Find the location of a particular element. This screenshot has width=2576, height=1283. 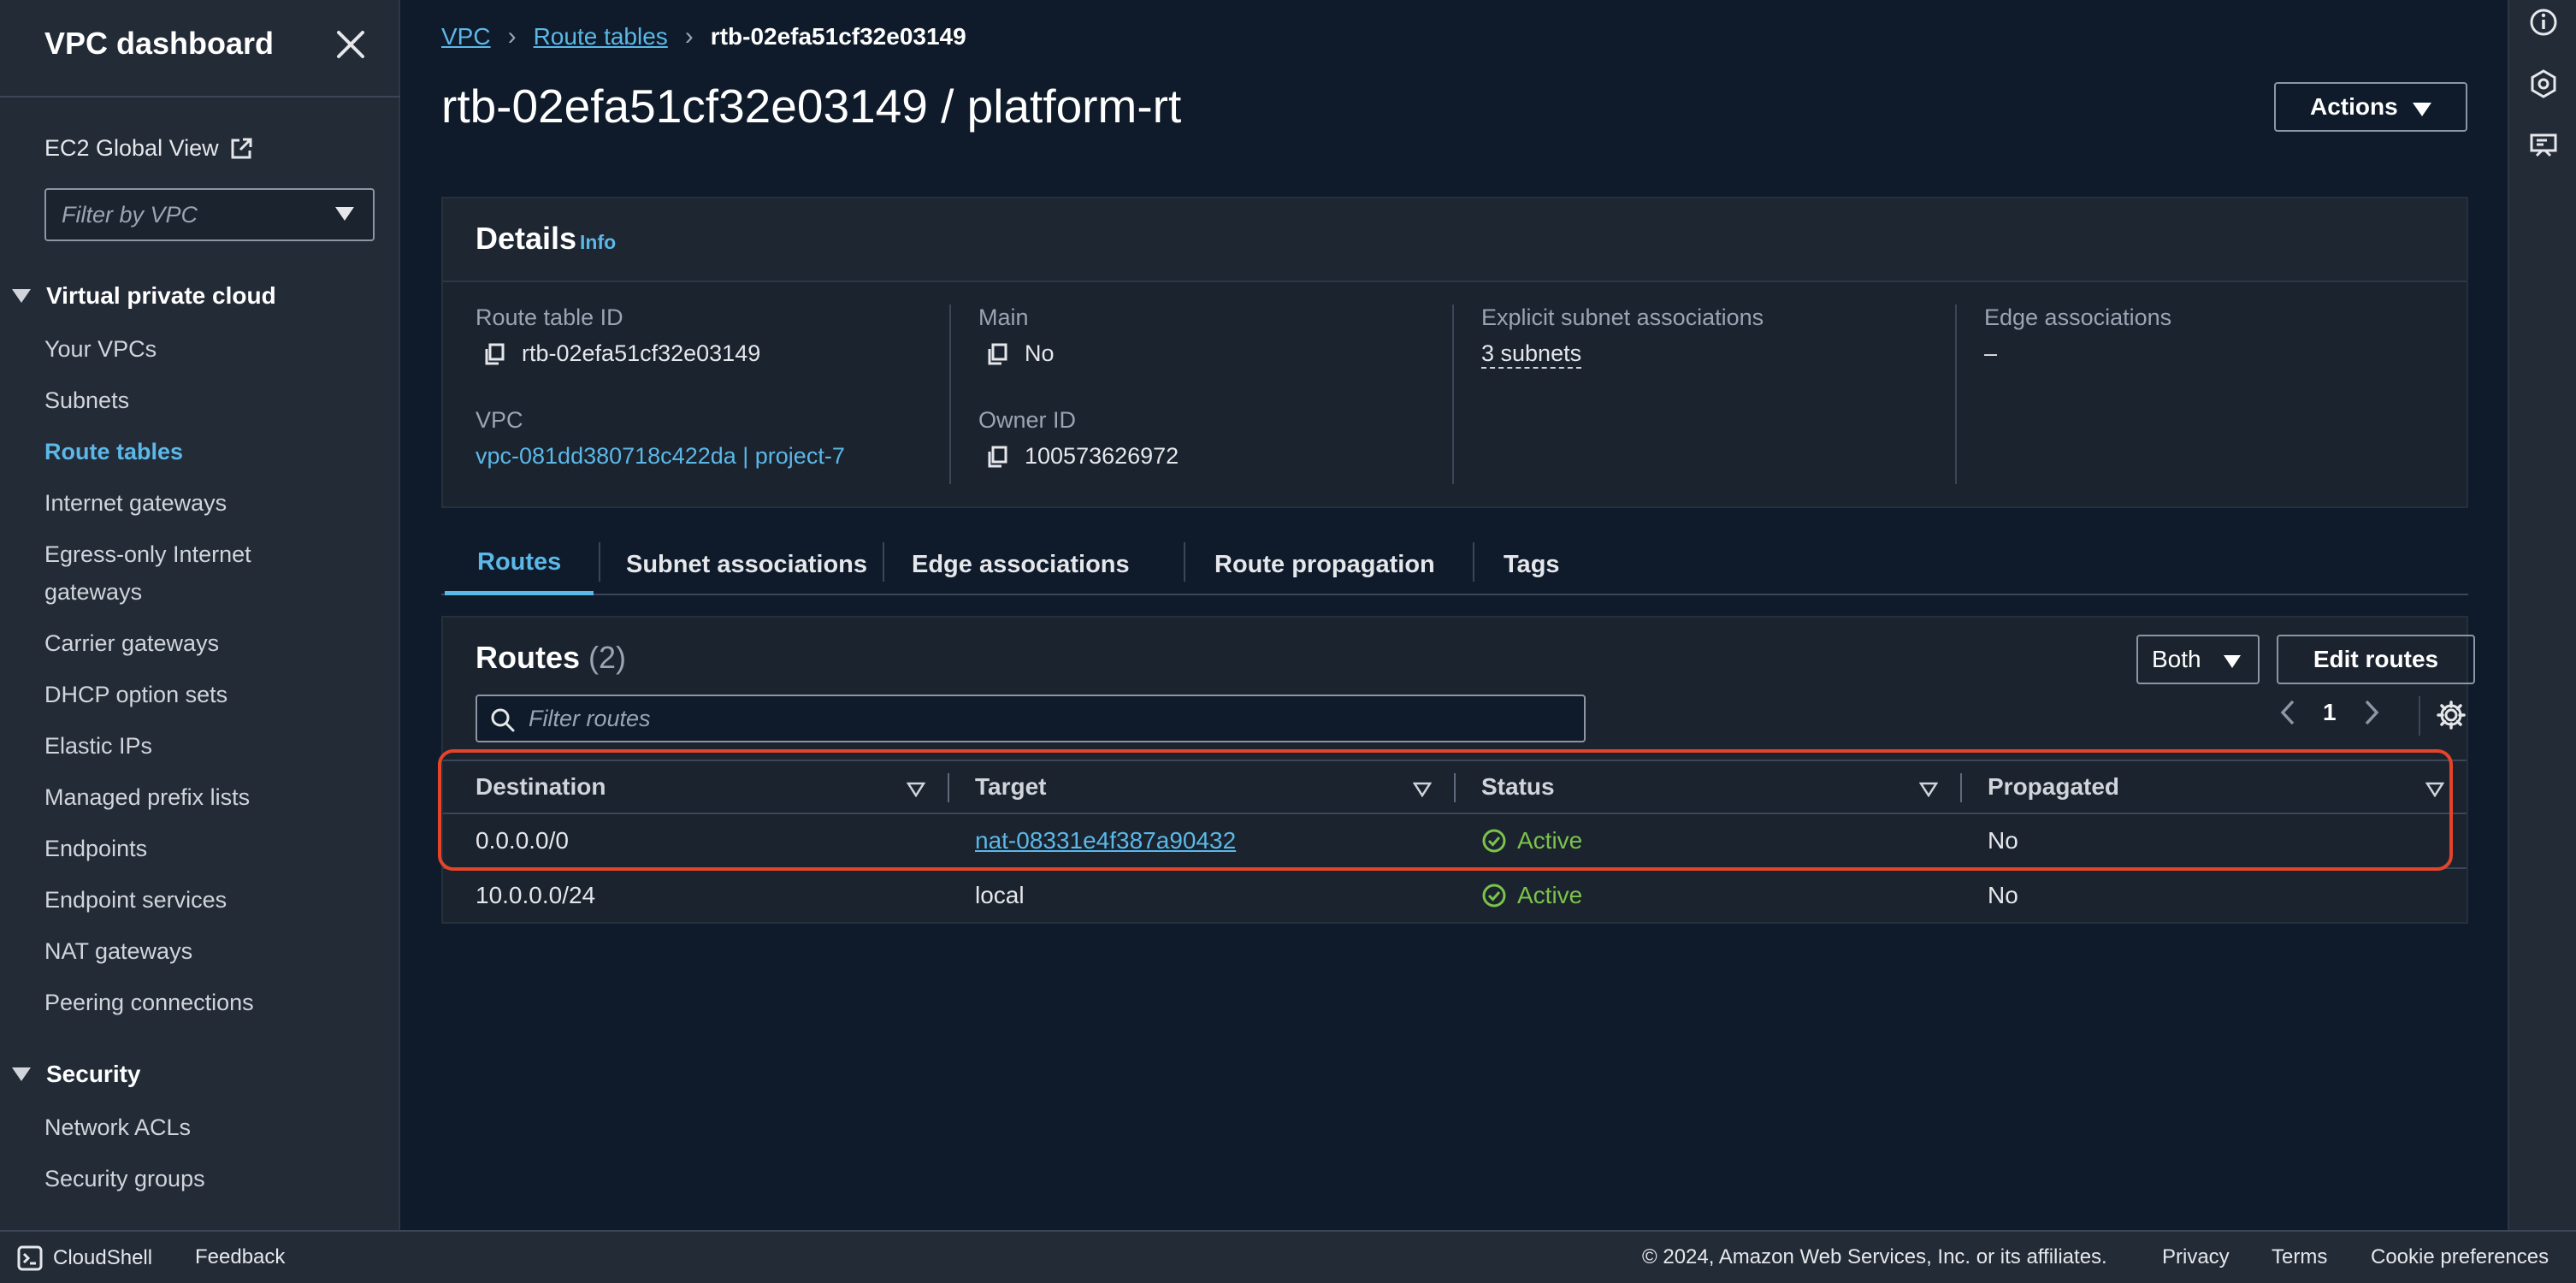

table-header: Destination Target Status Propagated is located at coordinates (1455, 787).